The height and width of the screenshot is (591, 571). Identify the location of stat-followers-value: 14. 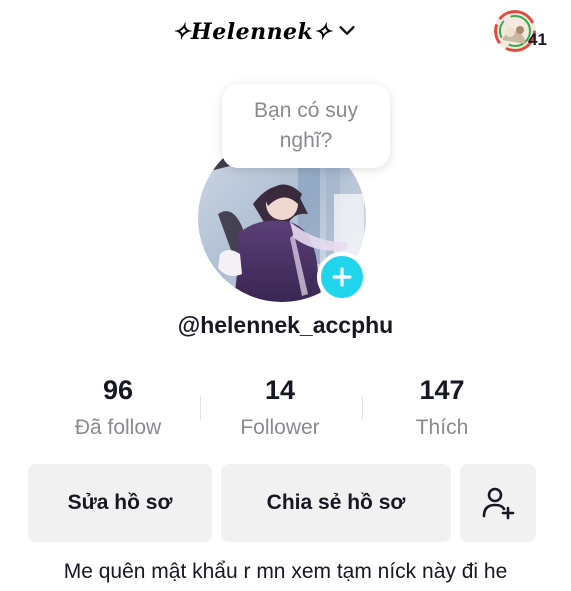
(280, 390).